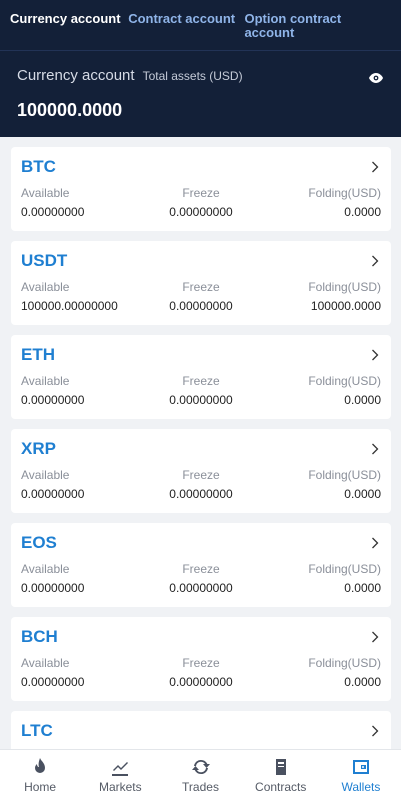  I want to click on nav-home-label: Home, so click(40, 787).